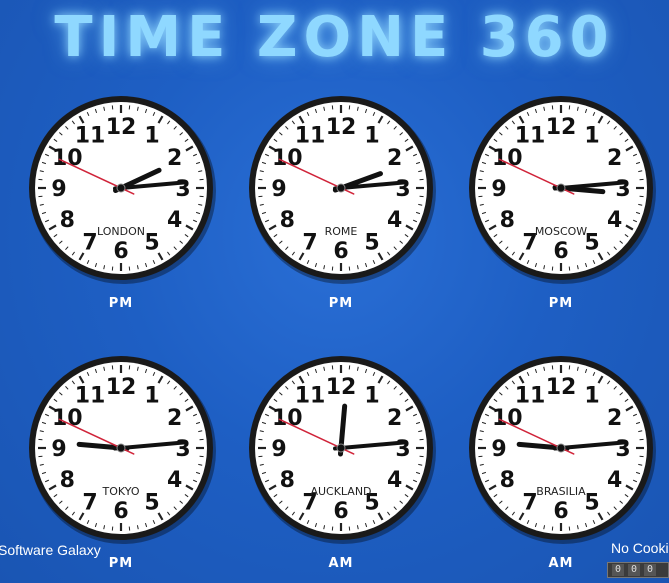  I want to click on clock-face-svg: 12 1234567891011AUCKLAND, so click(342, 450).